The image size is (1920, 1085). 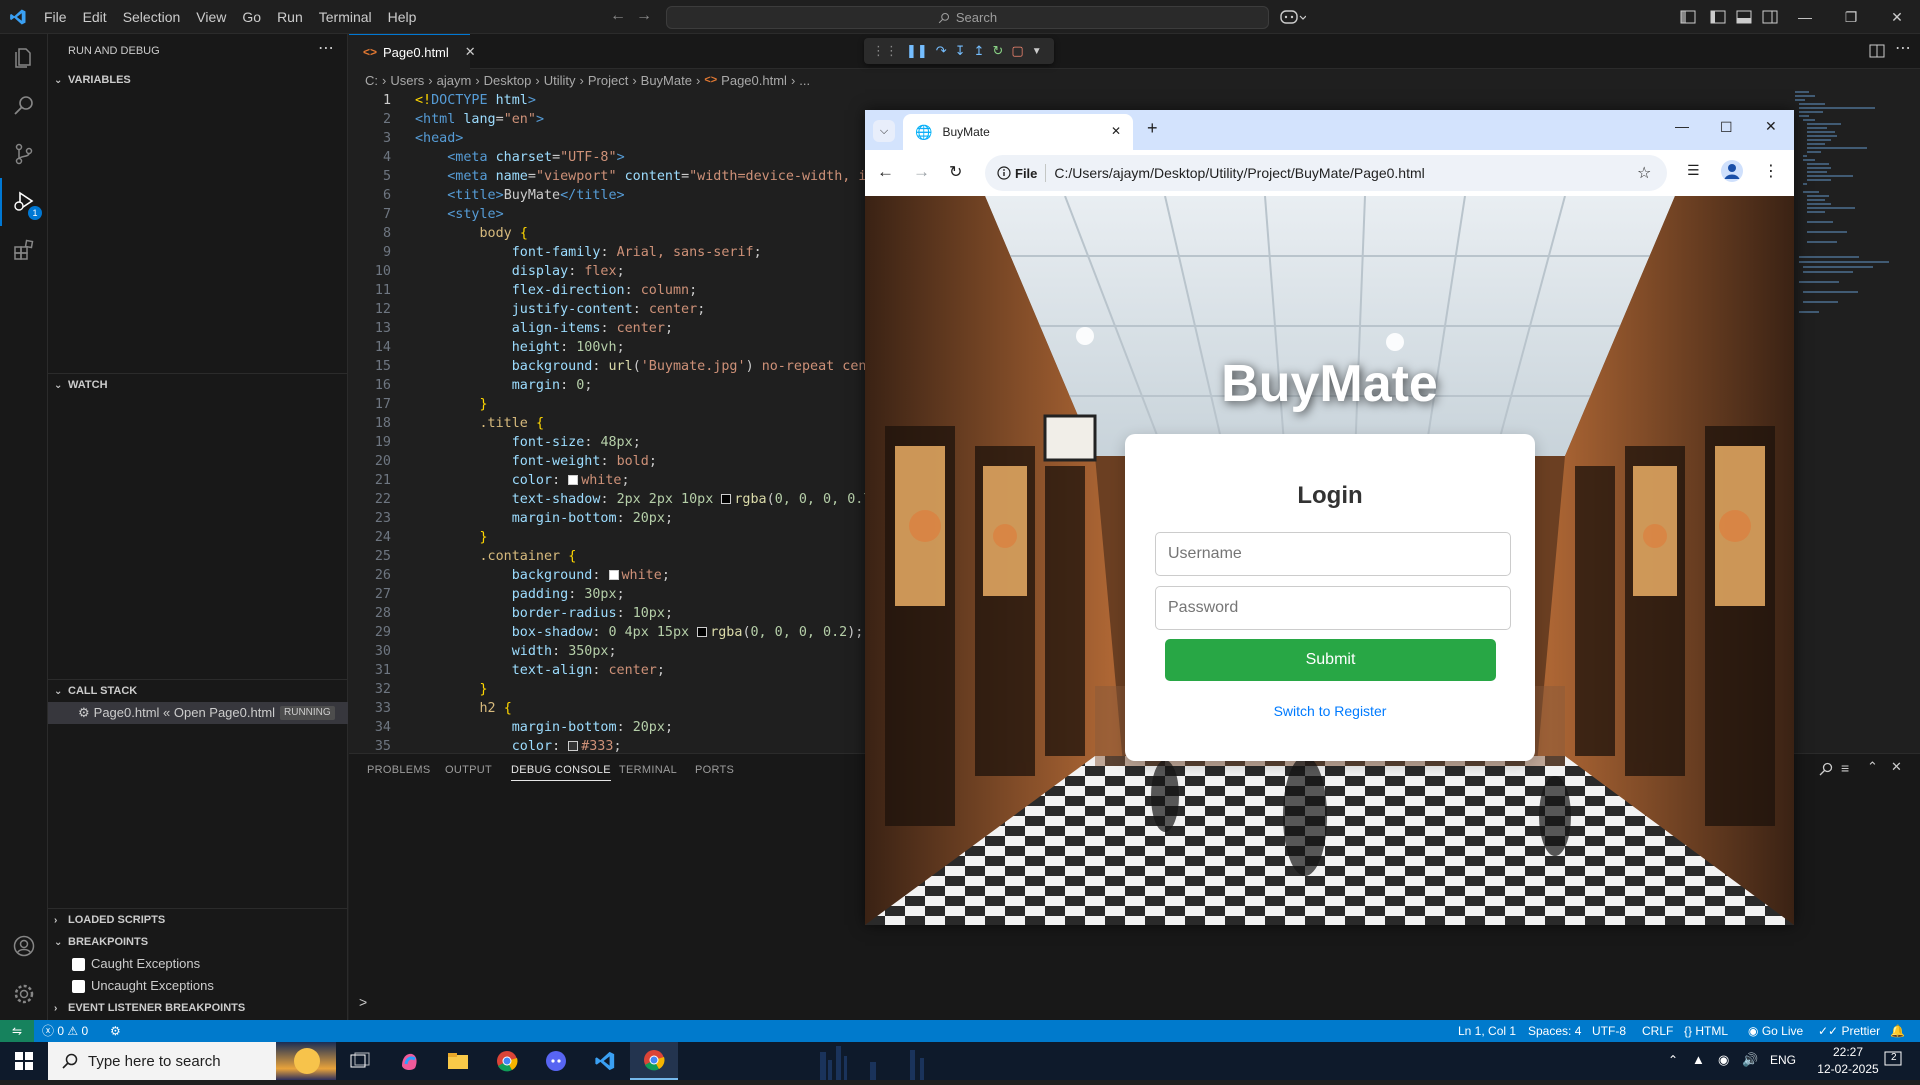 What do you see at coordinates (520, 347) in the screenshot?
I see `code-line: height: 100vh;` at bounding box center [520, 347].